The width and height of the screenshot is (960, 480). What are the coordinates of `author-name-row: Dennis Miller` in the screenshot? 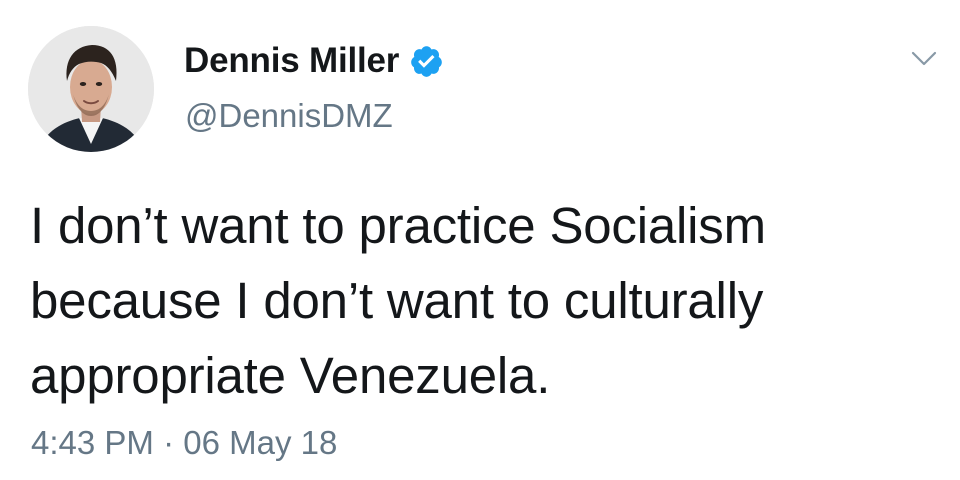 It's located at (314, 61).